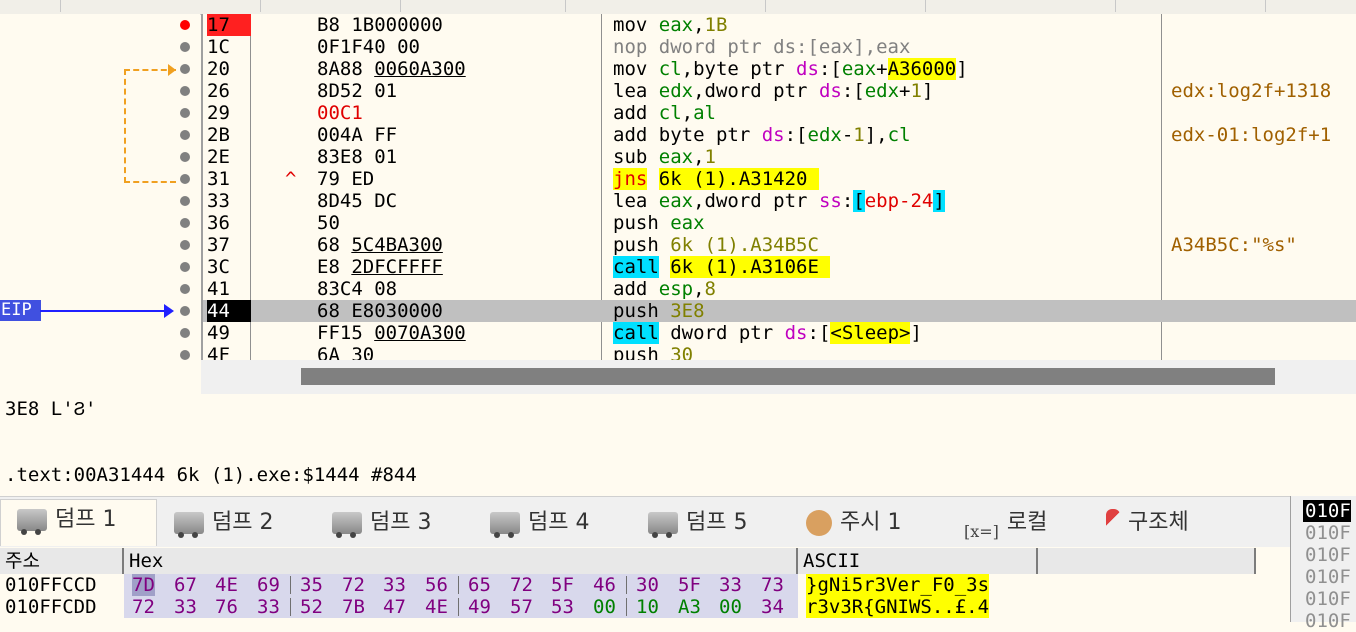 This screenshot has width=1356, height=632. What do you see at coordinates (311, 585) in the screenshot?
I see `hex-byte: 35` at bounding box center [311, 585].